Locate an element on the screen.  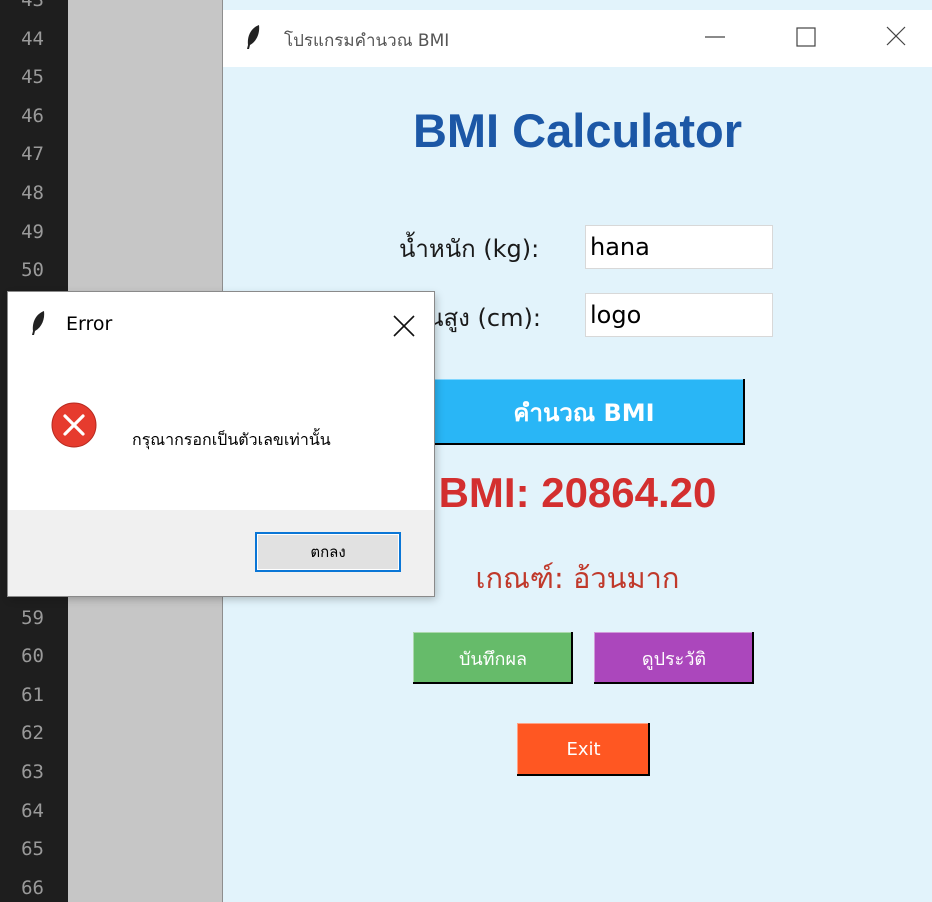
weight-label: น้ำหนัก (kg): is located at coordinates (469, 249).